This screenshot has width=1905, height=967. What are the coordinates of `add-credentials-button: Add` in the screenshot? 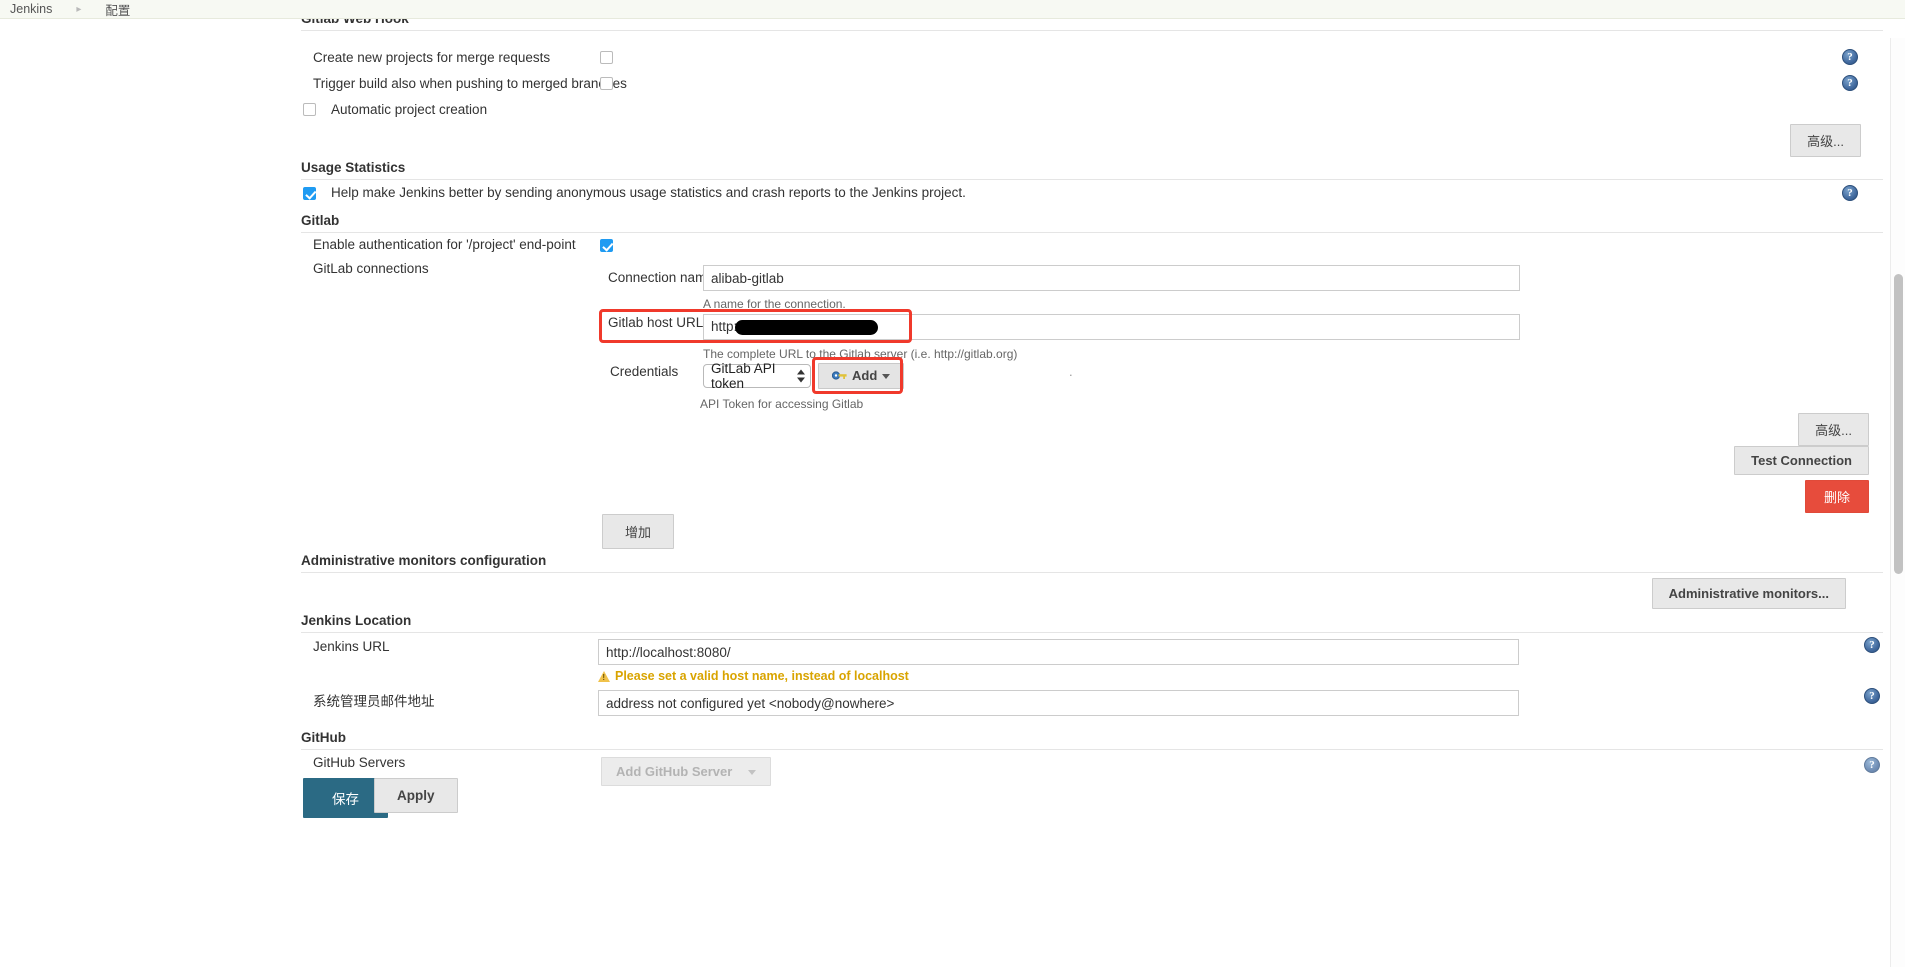 It's located at (861, 376).